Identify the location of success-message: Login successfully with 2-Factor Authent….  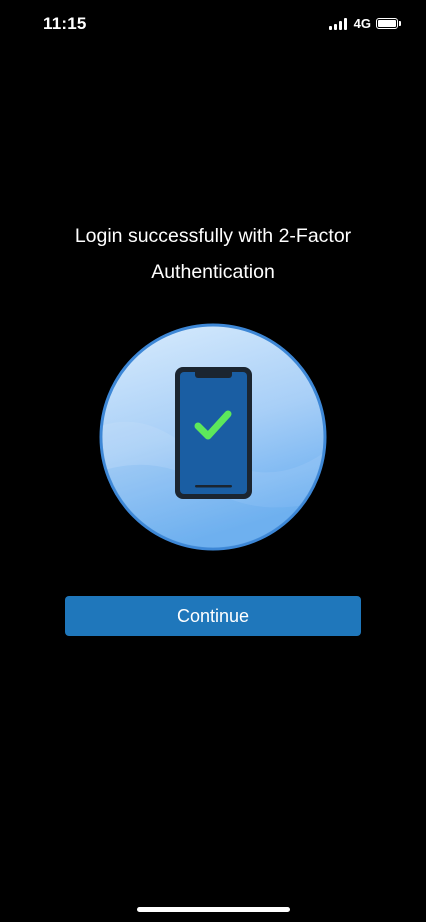
(213, 254).